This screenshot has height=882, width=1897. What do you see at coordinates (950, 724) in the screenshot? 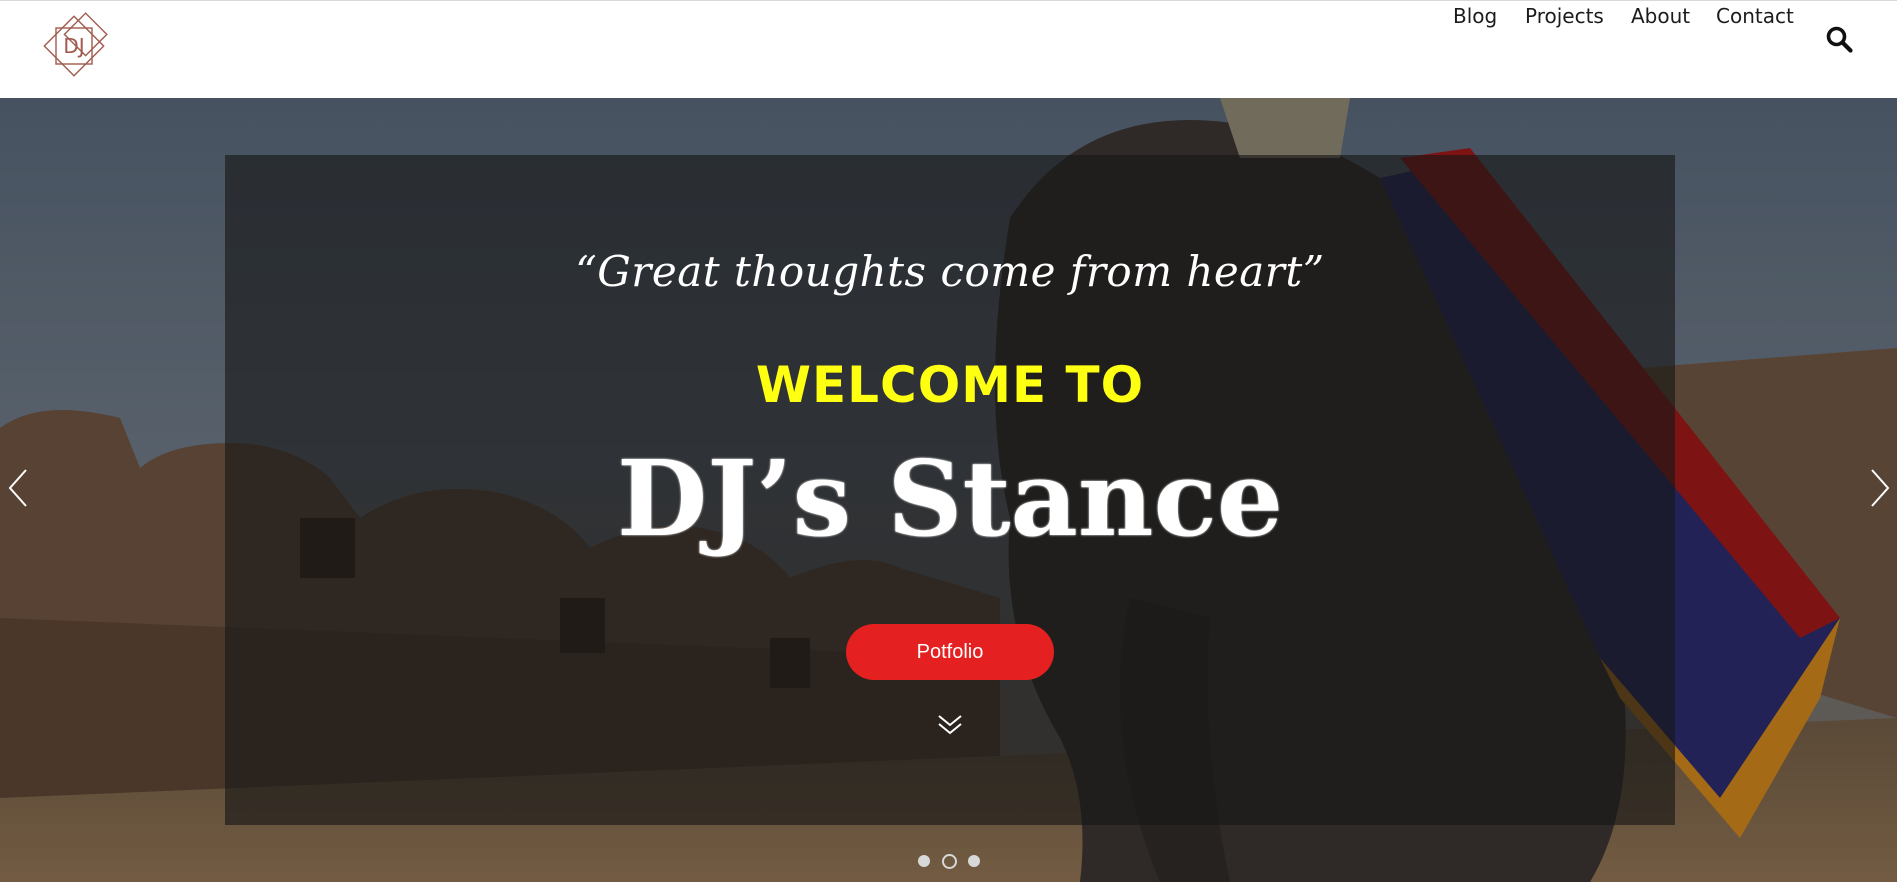
I see `double-chevron-down-icon` at bounding box center [950, 724].